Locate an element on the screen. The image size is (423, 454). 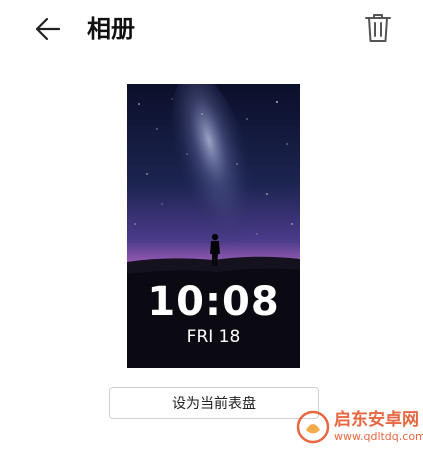
site-watermark: 启东安卓网 www.qdltdq.com is located at coordinates (359, 428).